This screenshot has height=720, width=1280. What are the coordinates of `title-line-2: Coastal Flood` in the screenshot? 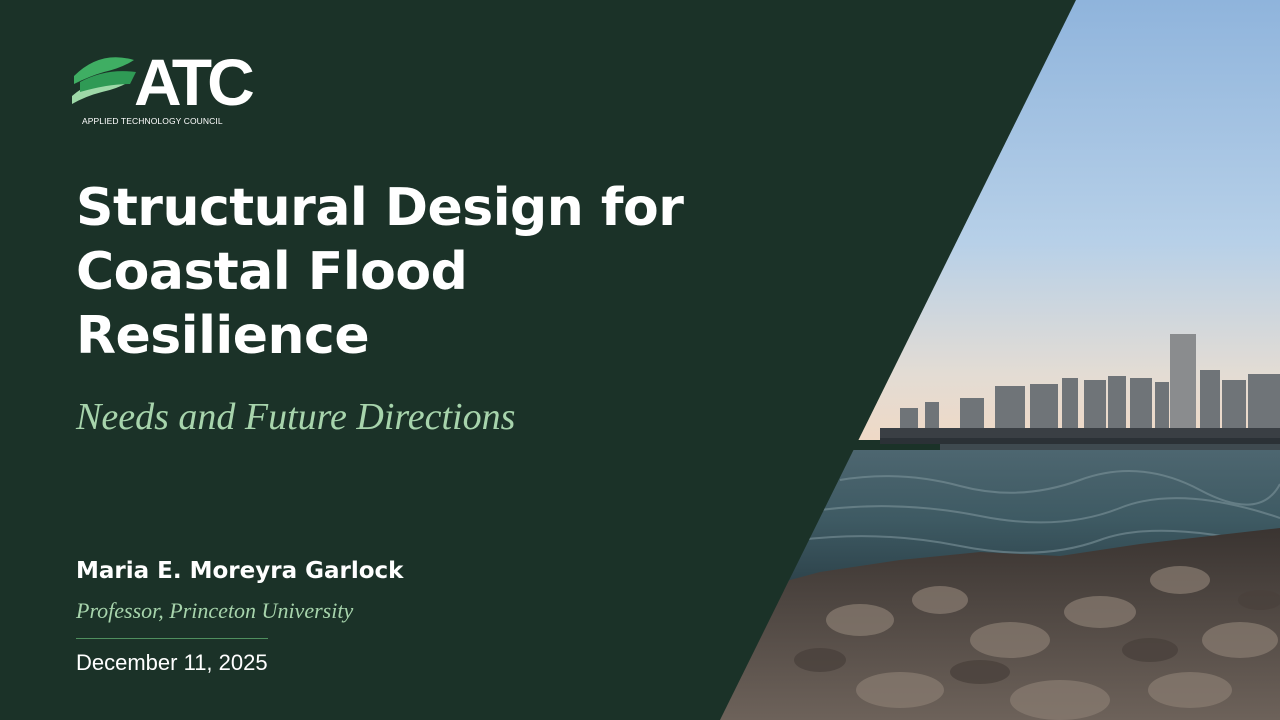 It's located at (272, 272).